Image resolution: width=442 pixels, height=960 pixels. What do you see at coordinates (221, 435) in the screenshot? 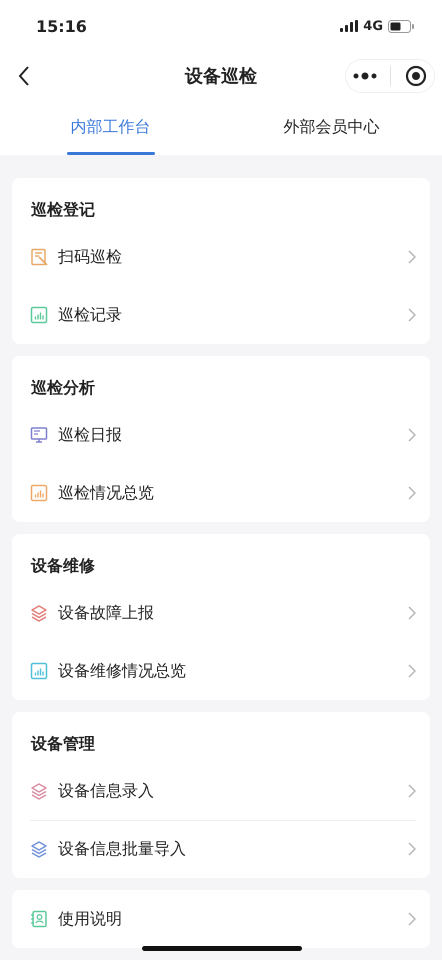
I see `menu-item: 巡检日报` at bounding box center [221, 435].